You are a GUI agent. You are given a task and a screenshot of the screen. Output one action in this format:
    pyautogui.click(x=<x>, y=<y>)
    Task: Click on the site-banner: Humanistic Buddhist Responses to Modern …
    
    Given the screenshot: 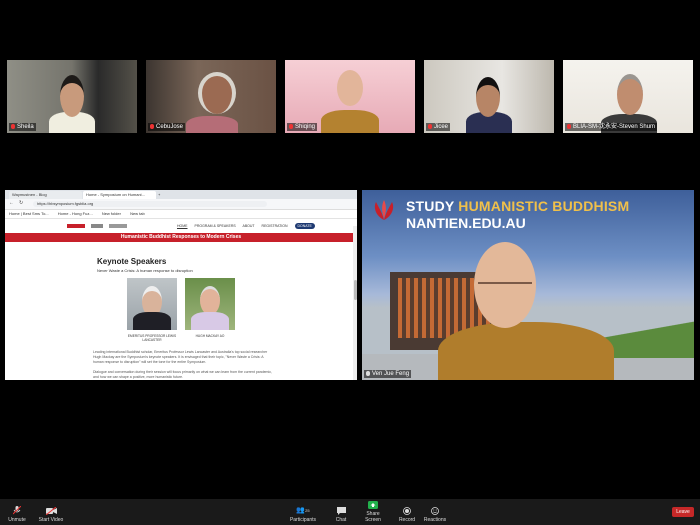 What is the action you would take?
    pyautogui.click(x=181, y=237)
    